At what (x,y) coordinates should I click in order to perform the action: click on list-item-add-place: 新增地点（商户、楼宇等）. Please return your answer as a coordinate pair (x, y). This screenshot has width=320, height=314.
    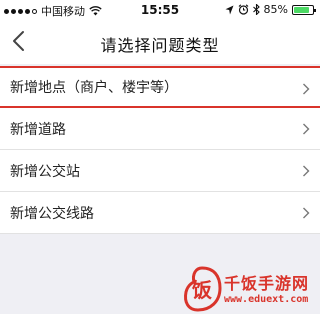
    Looking at the image, I should click on (160, 87).